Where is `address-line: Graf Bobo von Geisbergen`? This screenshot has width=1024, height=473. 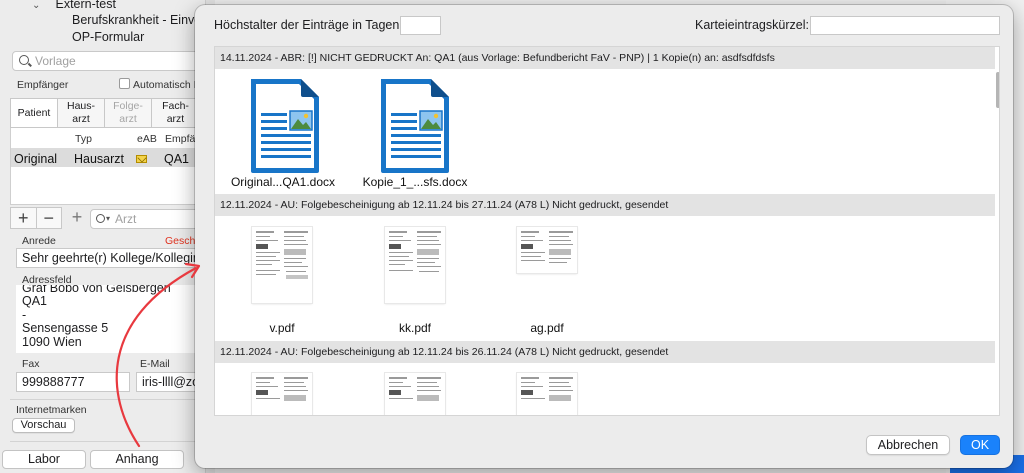 address-line: Graf Bobo von Geisbergen is located at coordinates (96, 290).